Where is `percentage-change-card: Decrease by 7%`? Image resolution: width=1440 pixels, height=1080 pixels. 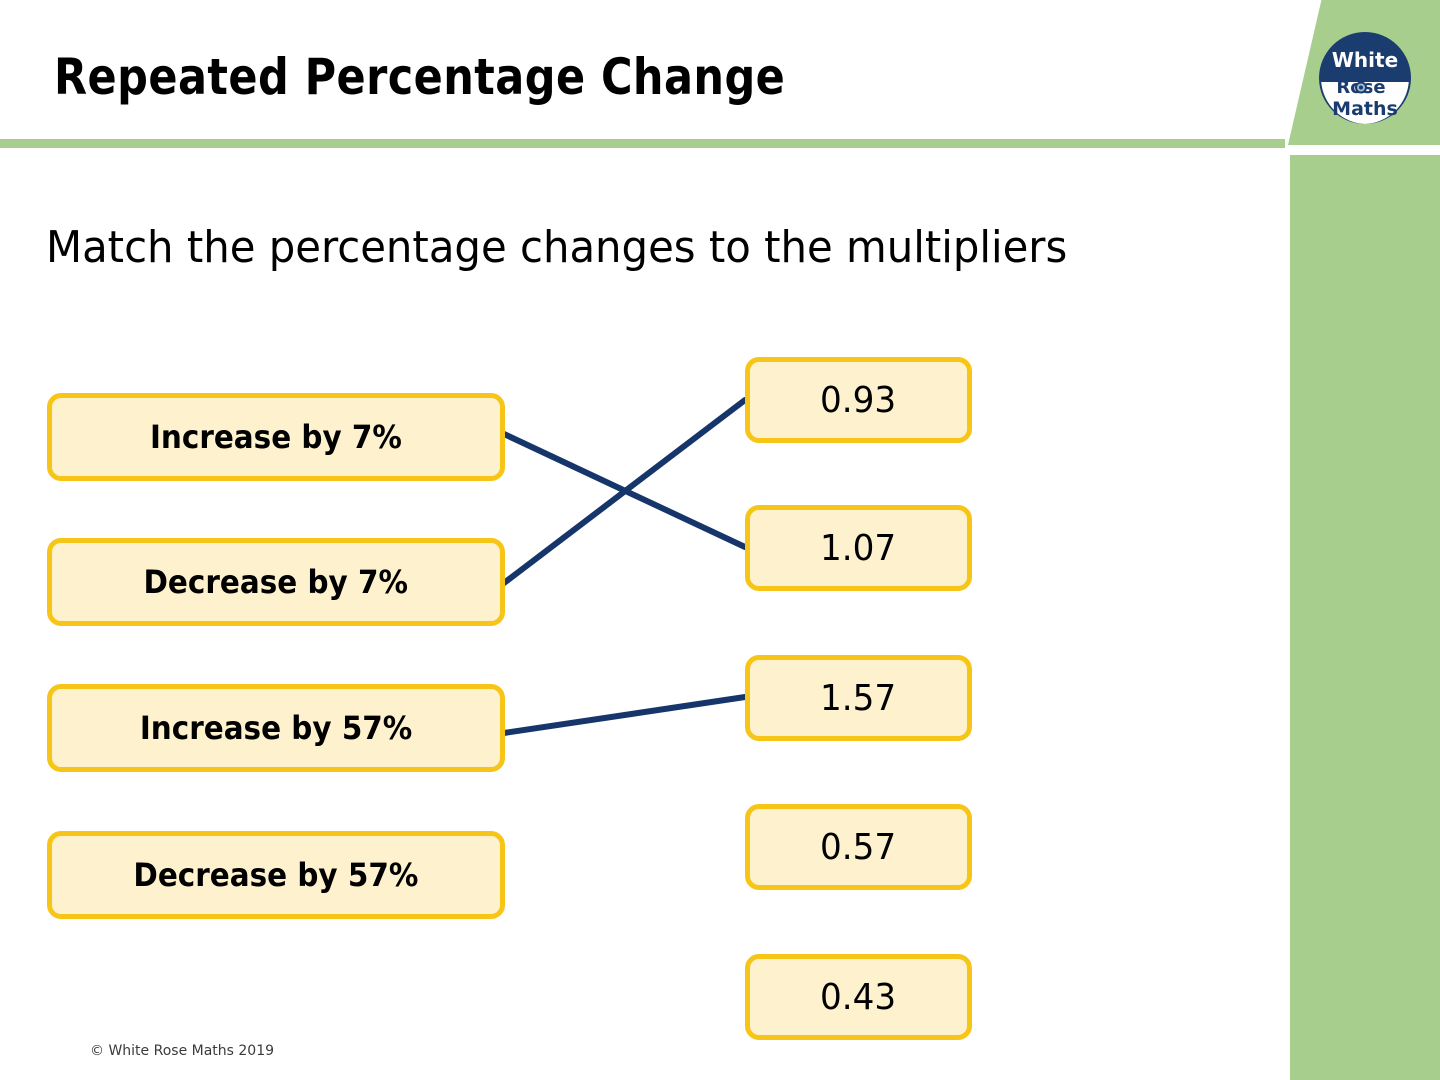 percentage-change-card: Decrease by 7% is located at coordinates (276, 582).